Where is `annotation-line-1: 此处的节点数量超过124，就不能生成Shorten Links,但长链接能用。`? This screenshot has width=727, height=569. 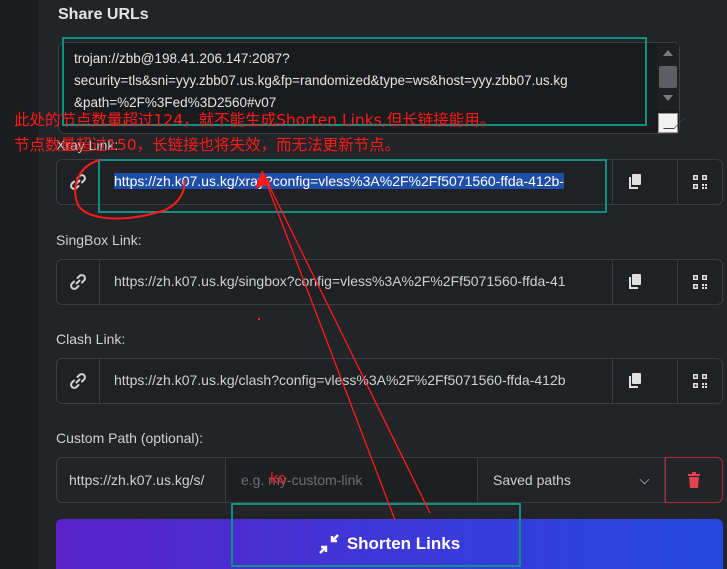
annotation-line-1: 此处的节点数量超过124，就不能生成Shorten Links,但长链接能用。 is located at coordinates (255, 120).